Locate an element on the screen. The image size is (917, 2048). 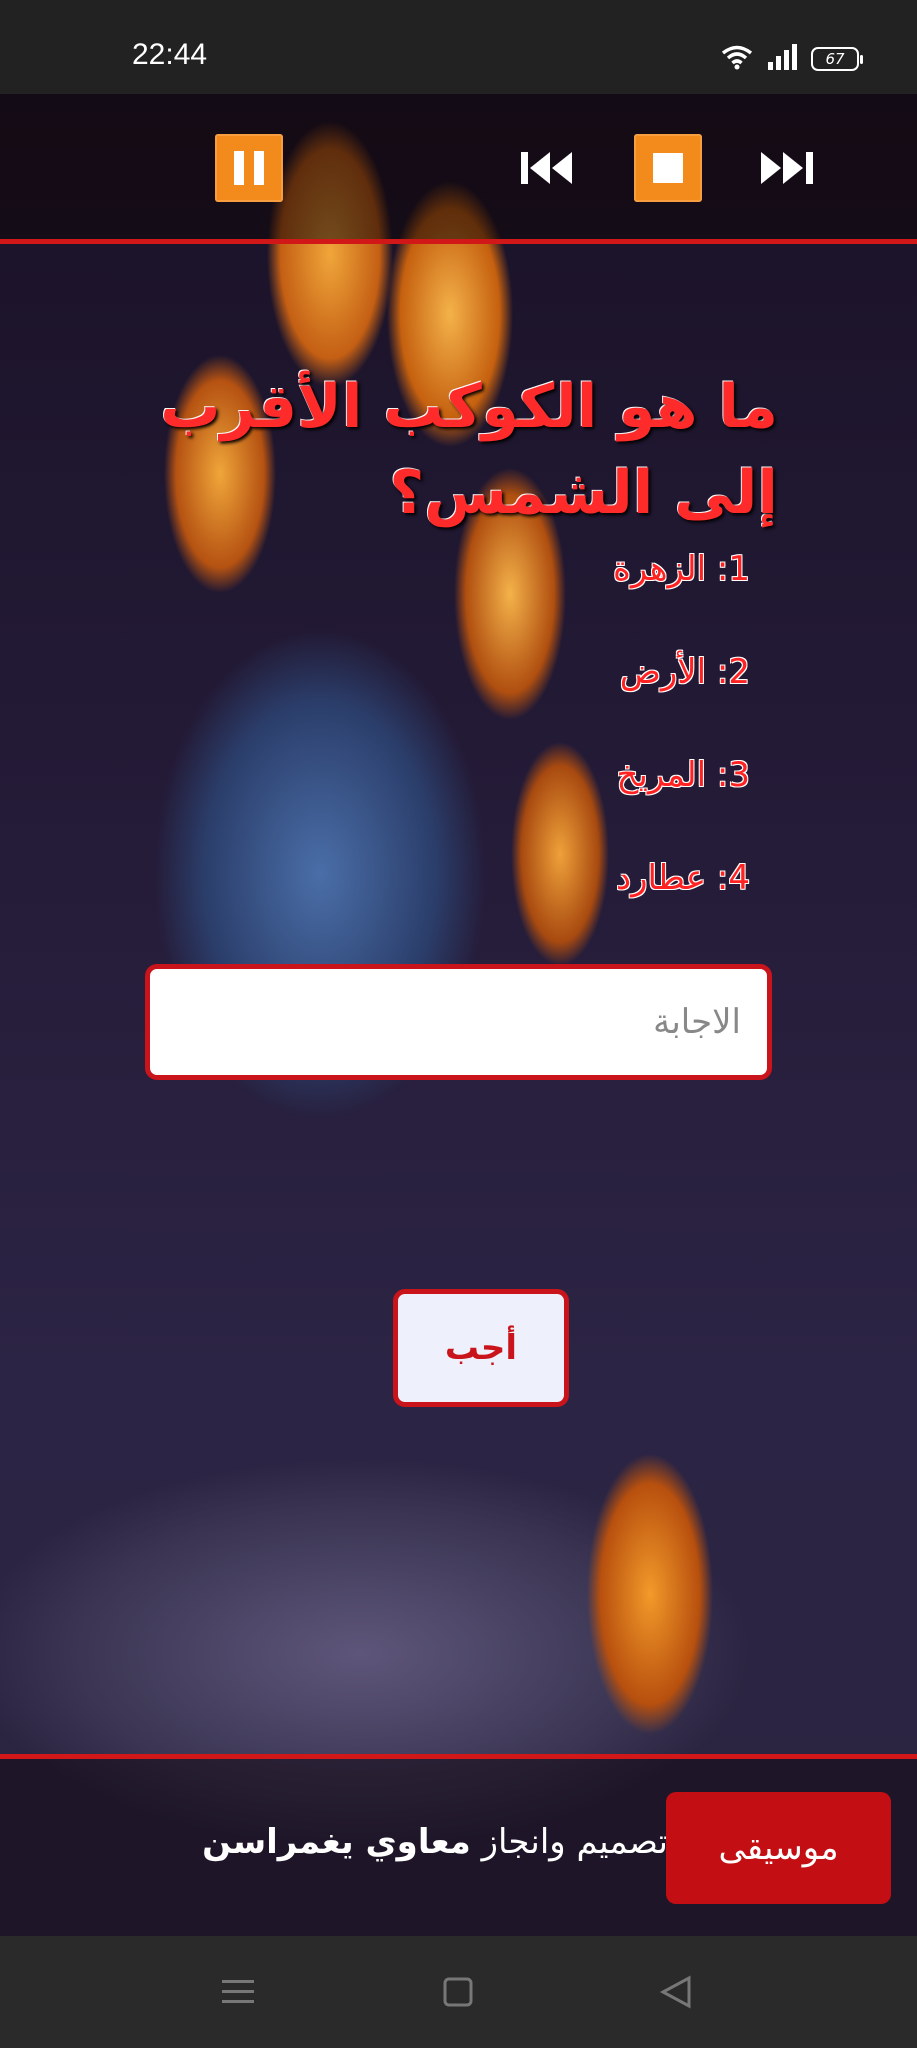
menu-icon is located at coordinates (238, 1991).